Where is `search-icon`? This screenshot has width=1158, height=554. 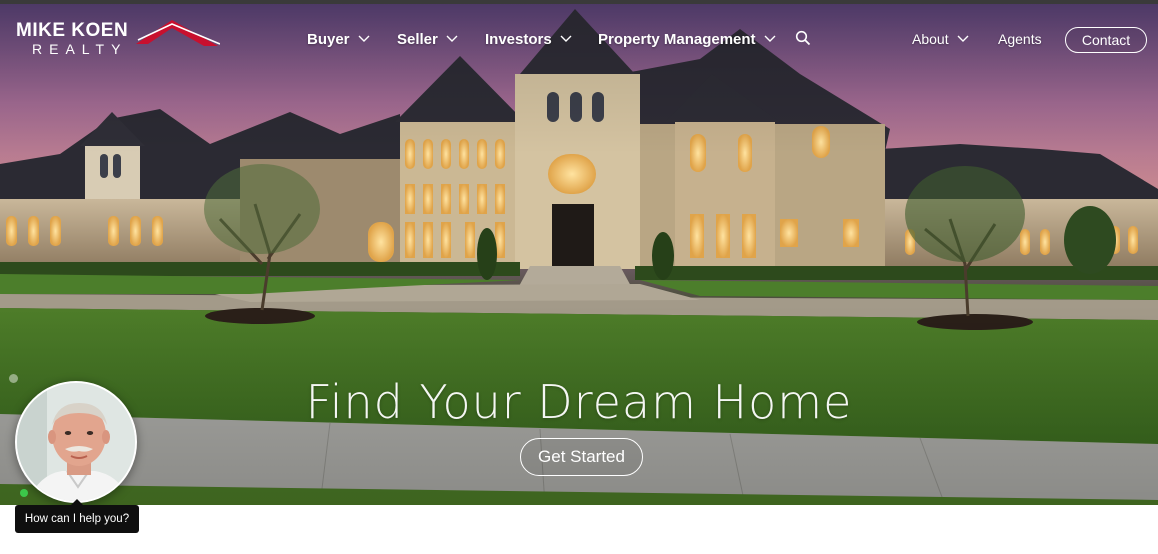
search-icon is located at coordinates (803, 38).